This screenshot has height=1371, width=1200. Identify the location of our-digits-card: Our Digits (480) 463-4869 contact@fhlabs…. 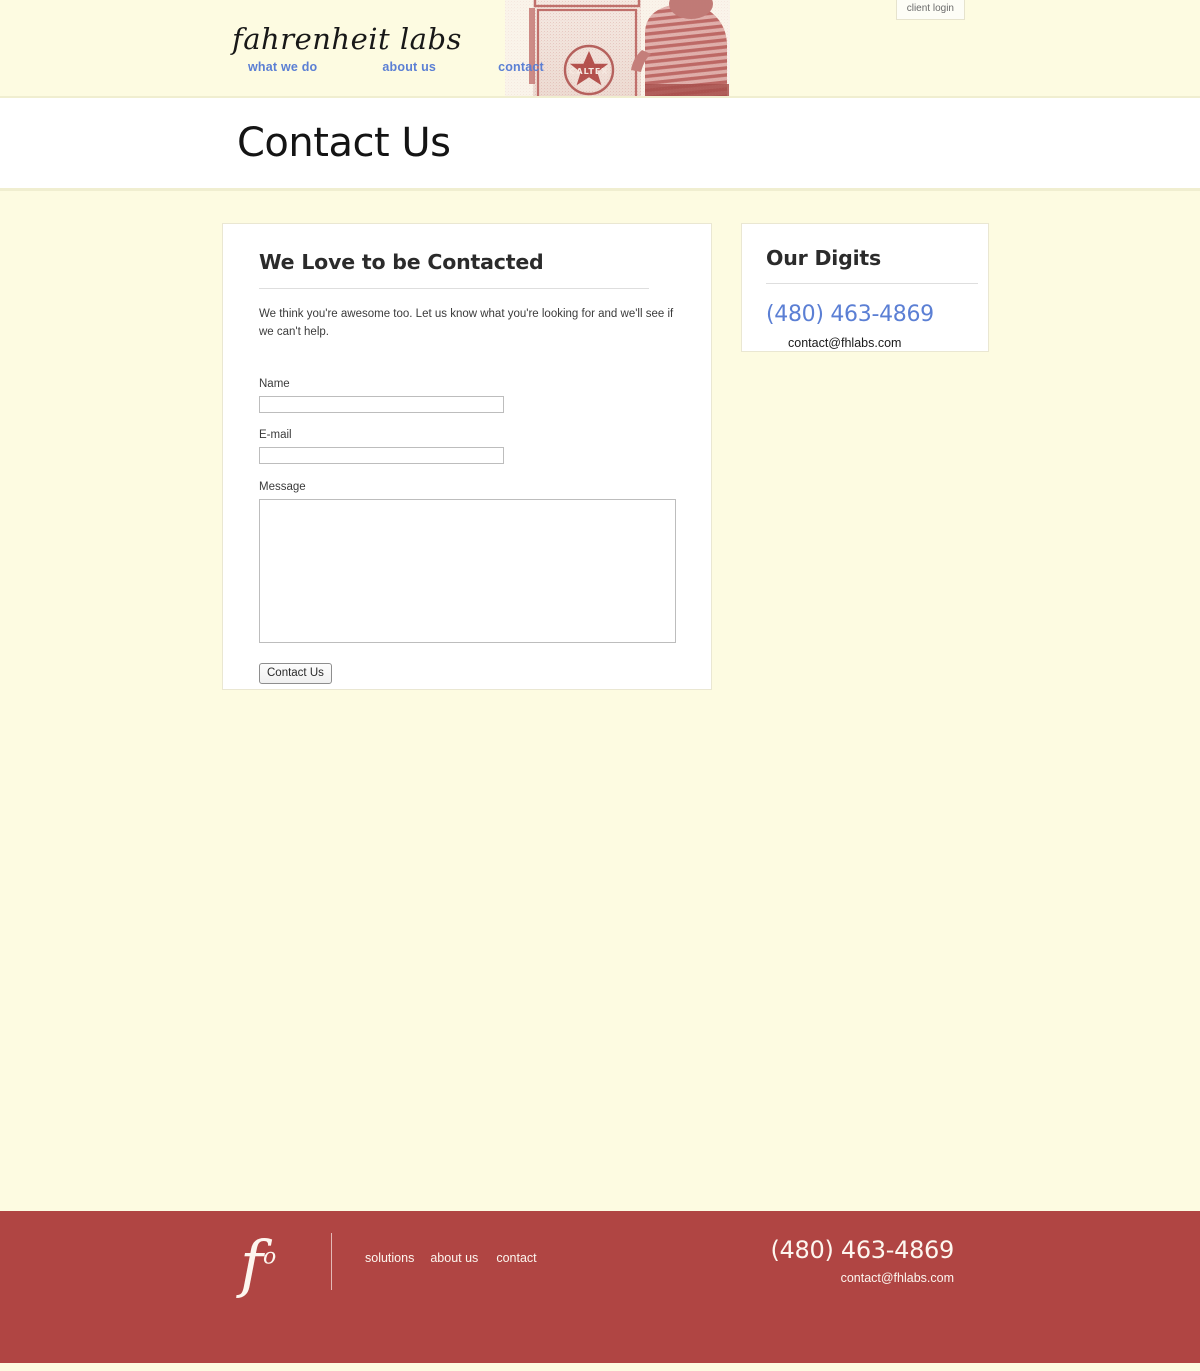
(865, 287).